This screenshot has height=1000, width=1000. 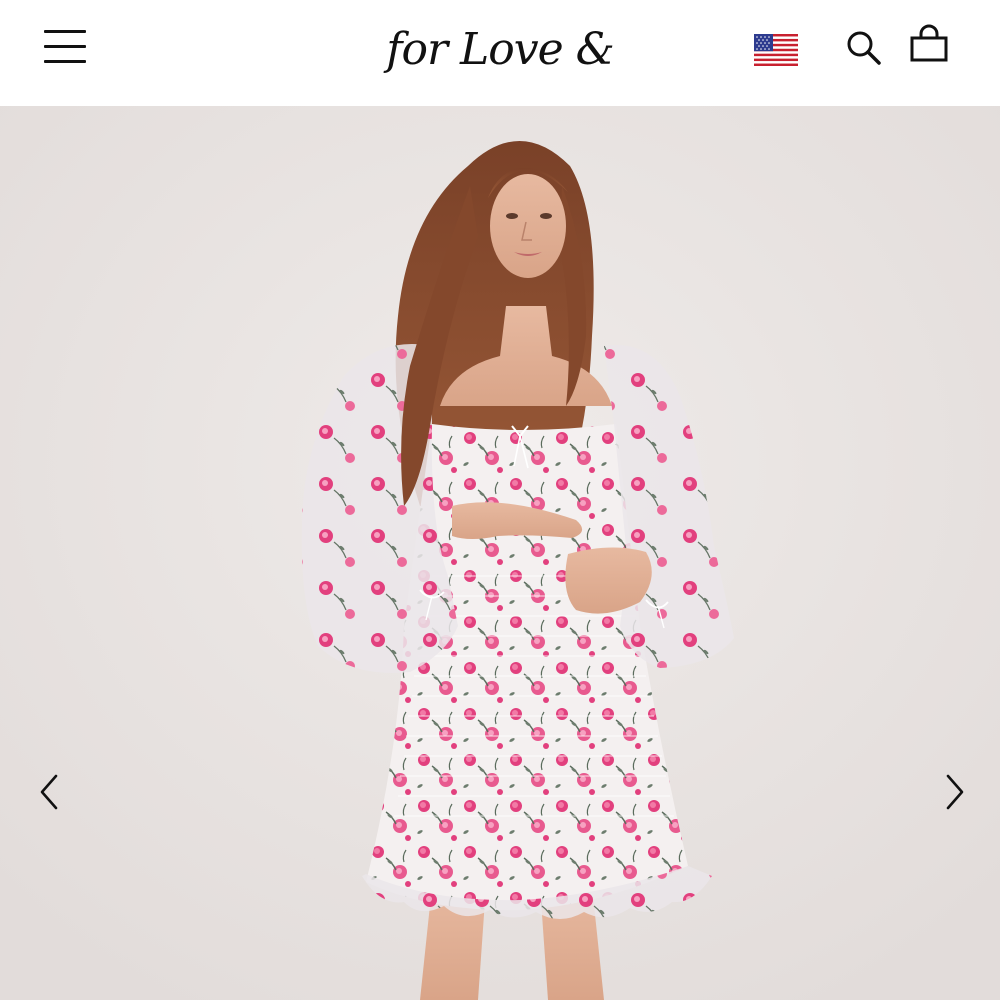 What do you see at coordinates (864, 48) in the screenshot?
I see `search-icon` at bounding box center [864, 48].